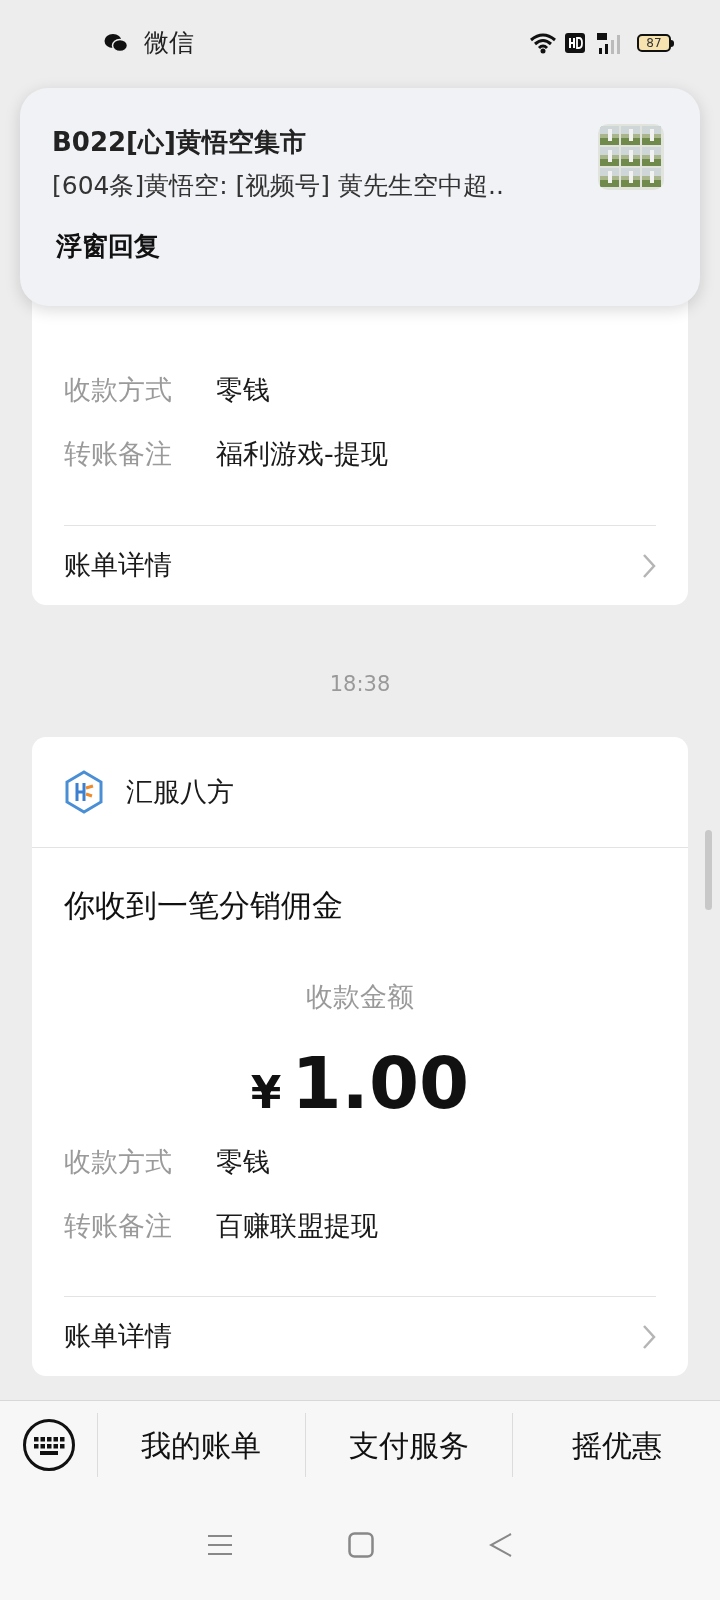 The image size is (720, 1600). Describe the element at coordinates (278, 186) in the screenshot. I see `notification-message: [604条]黄悟空: [视频号] 黄先生空中超..` at that location.